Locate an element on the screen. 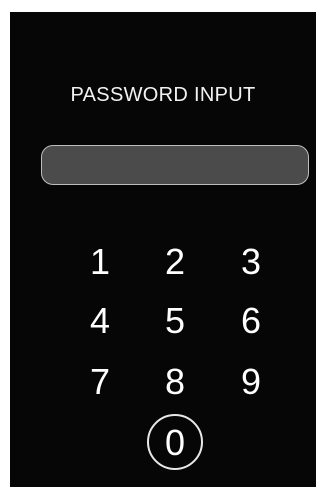  key-5: 5 is located at coordinates (175, 321).